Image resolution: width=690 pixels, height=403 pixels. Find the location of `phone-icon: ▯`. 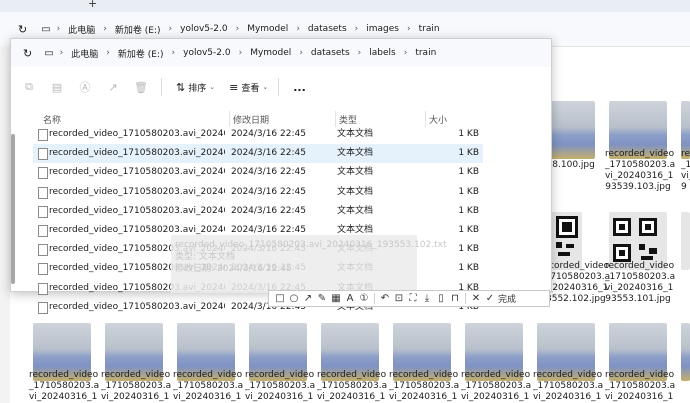

phone-icon: ▯ is located at coordinates (441, 298).